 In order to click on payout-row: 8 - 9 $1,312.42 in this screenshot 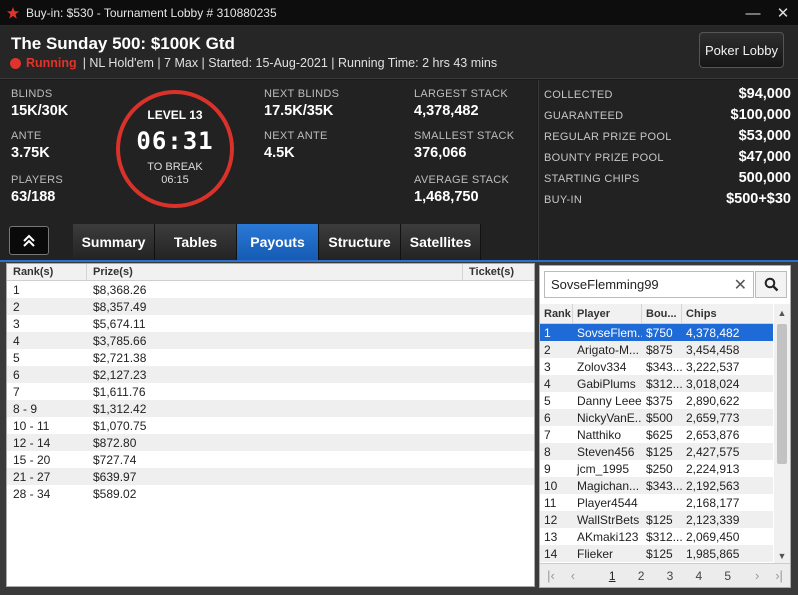, I will do `click(270, 408)`.